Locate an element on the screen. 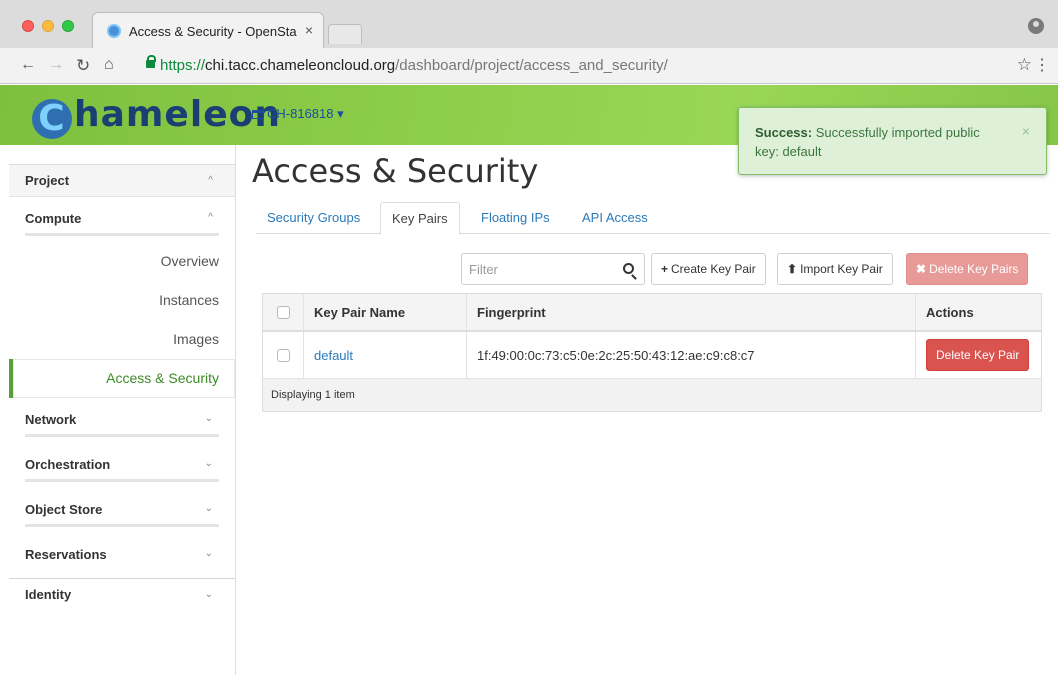 The height and width of the screenshot is (675, 1058). sidebar-group-label: Orchestration is located at coordinates (68, 464).